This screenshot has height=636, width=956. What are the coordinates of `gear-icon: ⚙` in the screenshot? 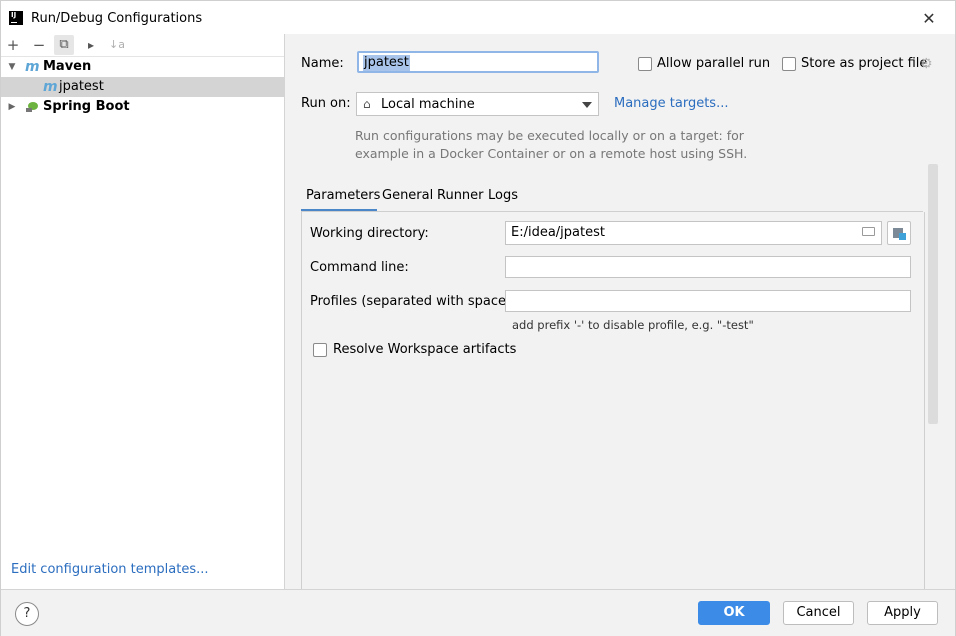 It's located at (926, 64).